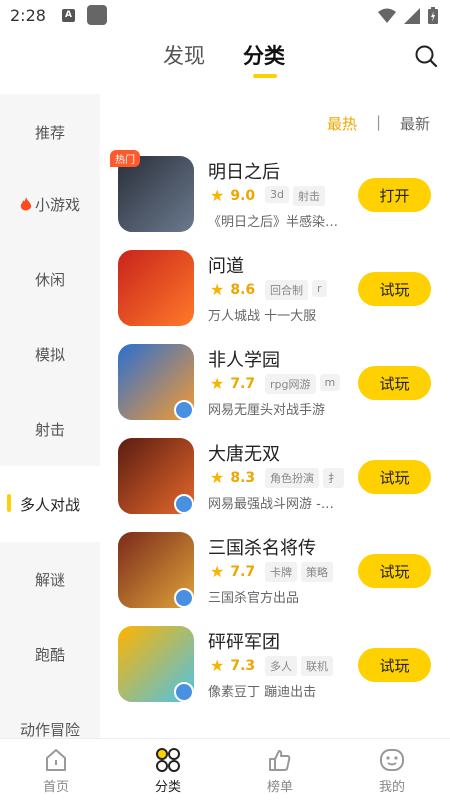  Describe the element at coordinates (125, 158) in the screenshot. I see `hot-badge: 热门` at that location.